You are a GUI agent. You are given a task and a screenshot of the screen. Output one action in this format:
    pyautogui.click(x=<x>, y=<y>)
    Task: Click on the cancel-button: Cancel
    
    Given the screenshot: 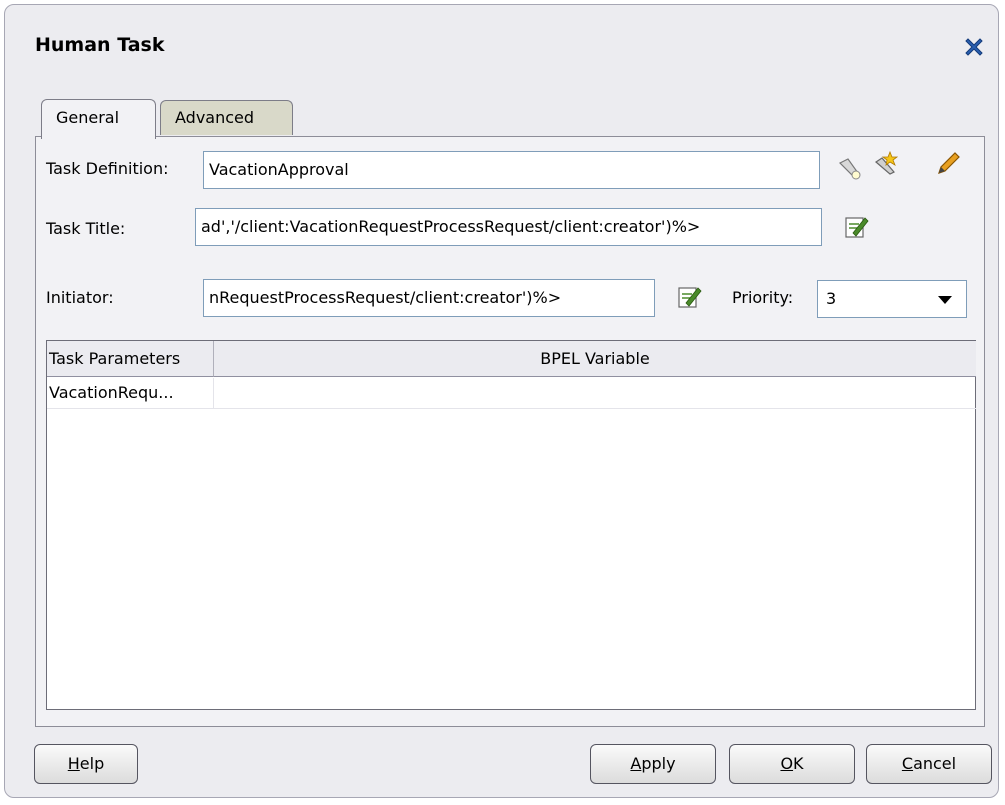 What is the action you would take?
    pyautogui.click(x=929, y=764)
    